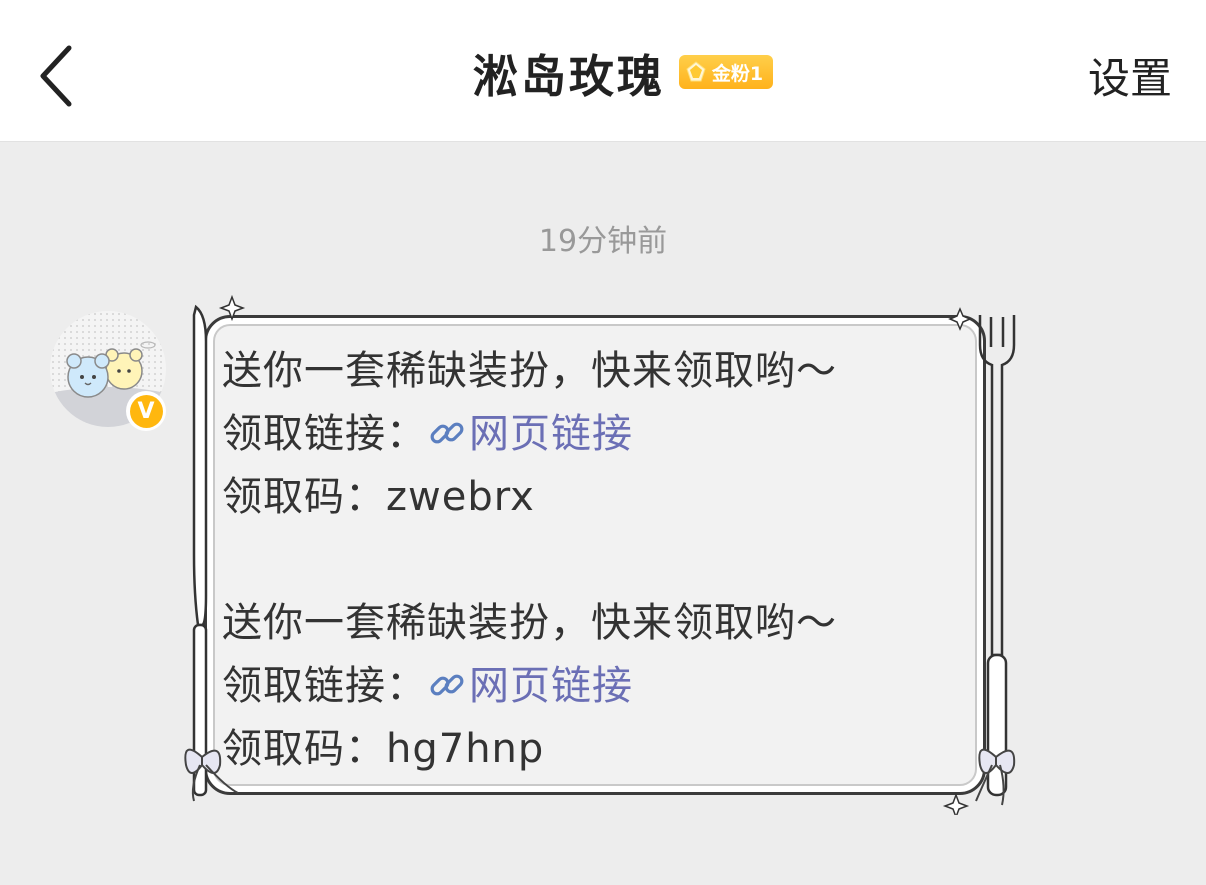  Describe the element at coordinates (592, 497) in the screenshot. I see `code-line: 领取码：zwebrx` at that location.